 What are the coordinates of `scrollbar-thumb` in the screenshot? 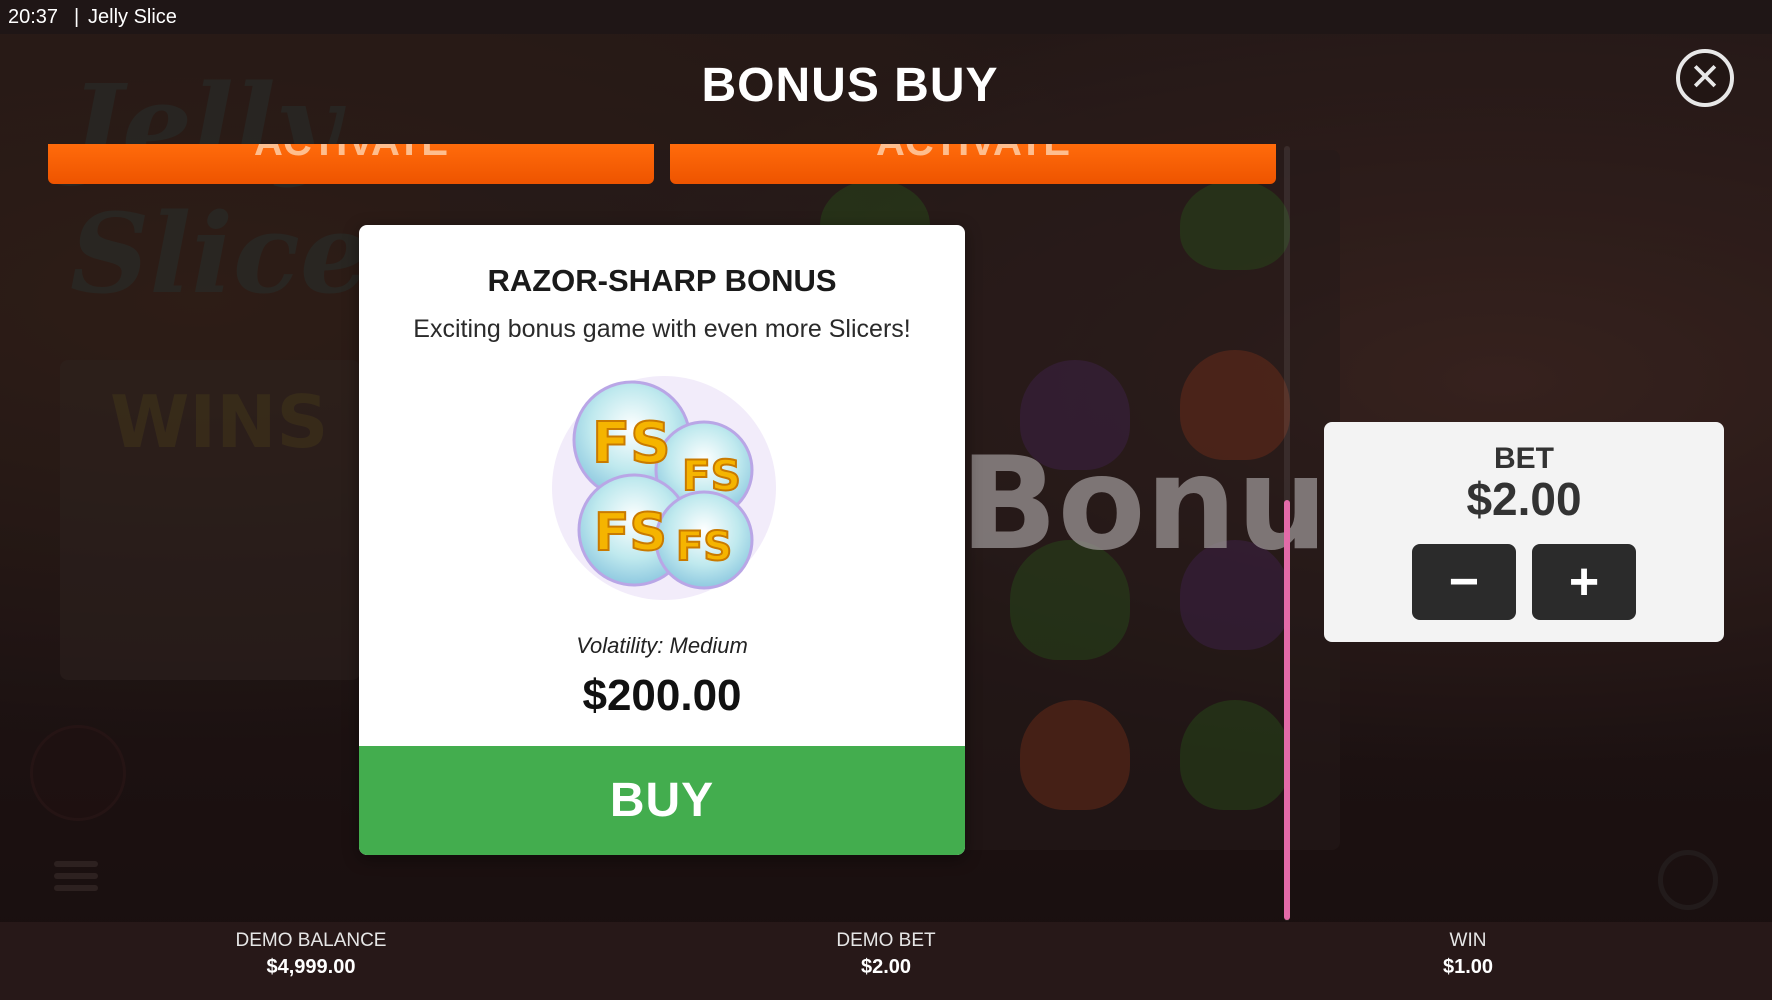 It's located at (1287, 710).